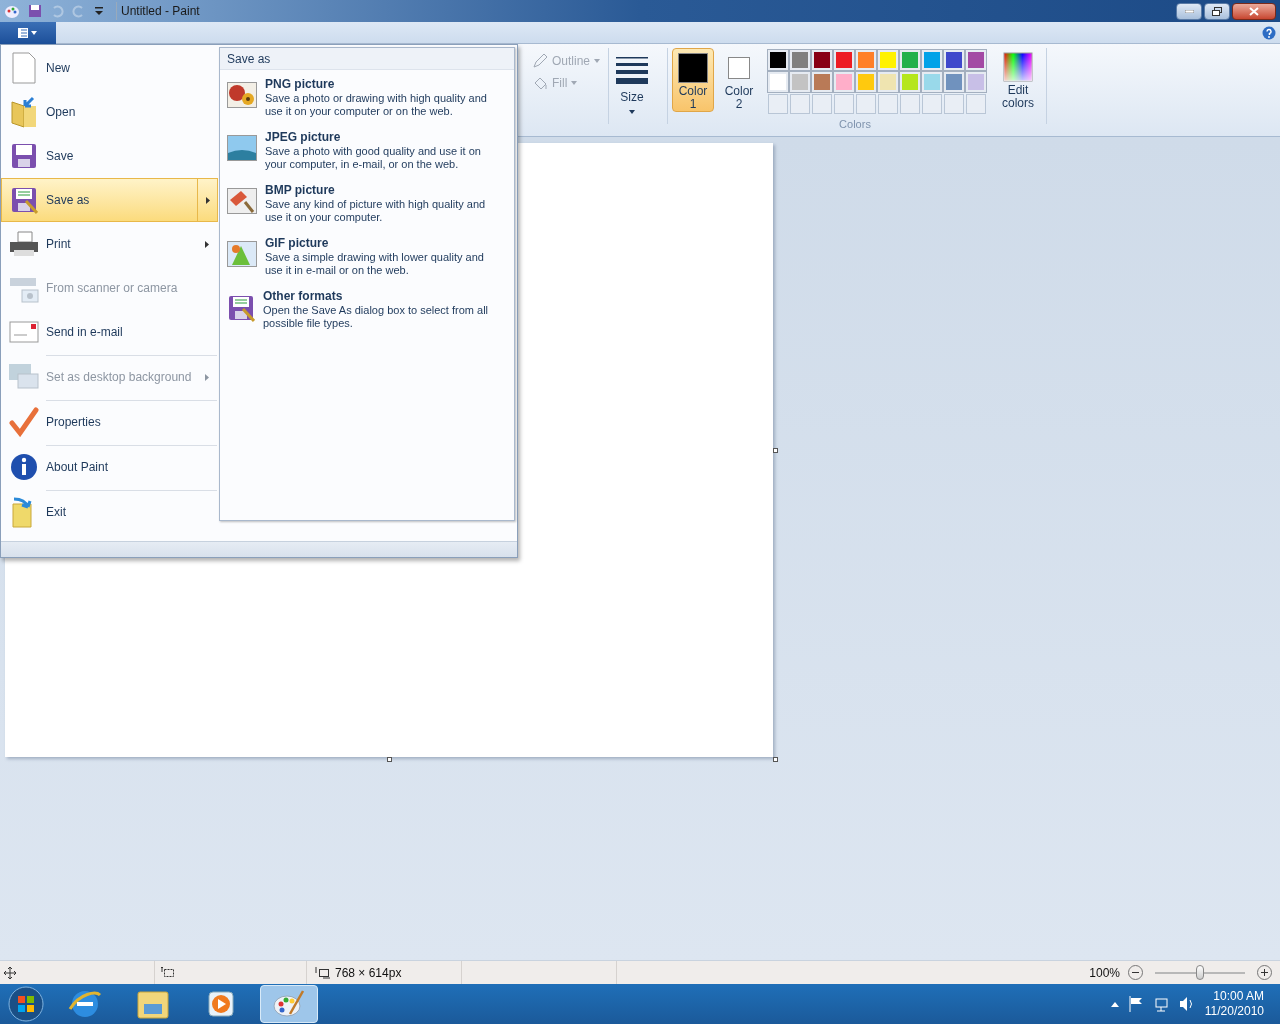 This screenshot has width=1280, height=1024. What do you see at coordinates (1104, 973) in the screenshot?
I see `zoom-level-text: 100%` at bounding box center [1104, 973].